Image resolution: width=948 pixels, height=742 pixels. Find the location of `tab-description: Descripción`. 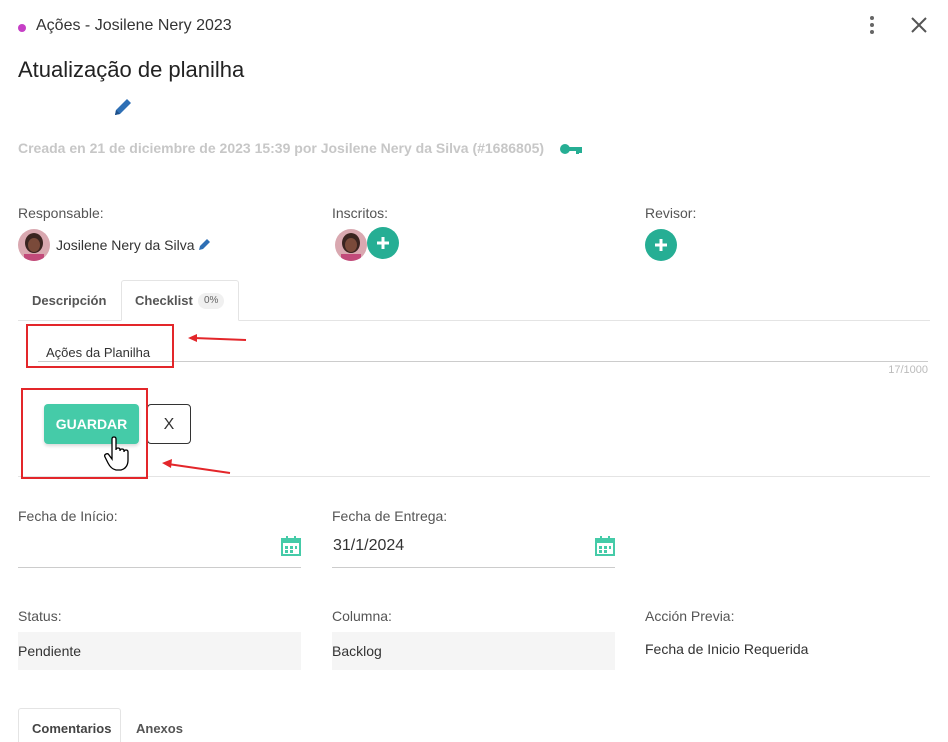

tab-description: Descripción is located at coordinates (69, 300).